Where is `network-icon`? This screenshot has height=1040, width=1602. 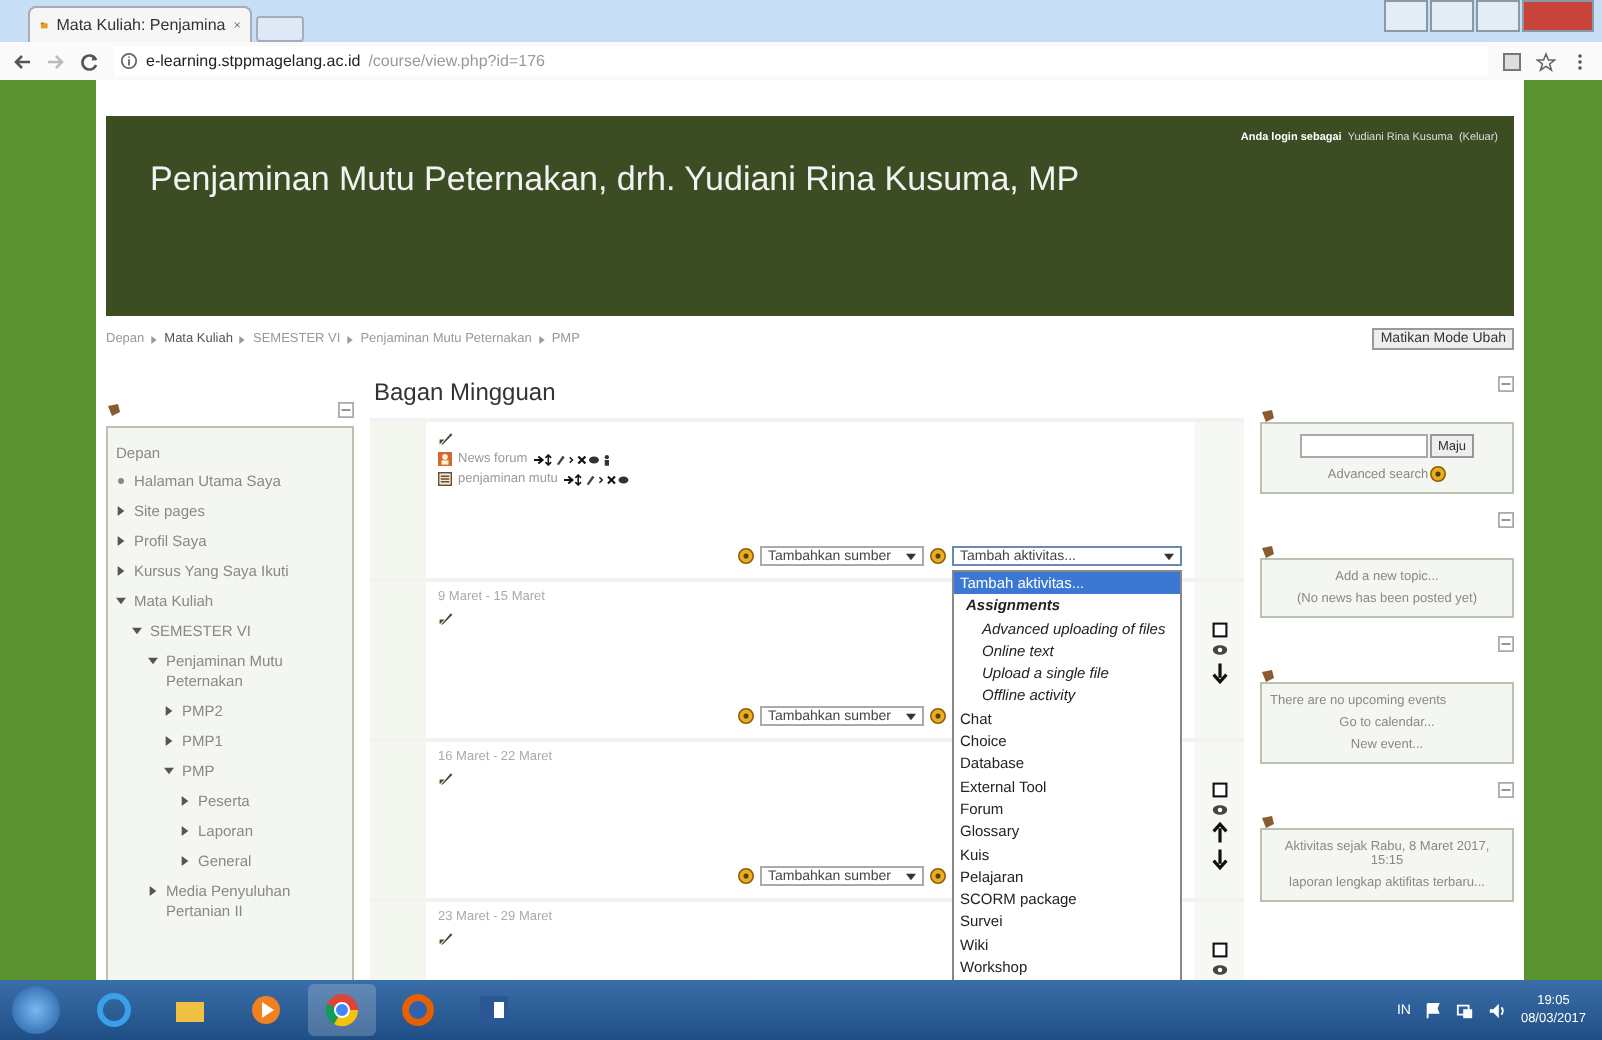
network-icon is located at coordinates (1465, 1010).